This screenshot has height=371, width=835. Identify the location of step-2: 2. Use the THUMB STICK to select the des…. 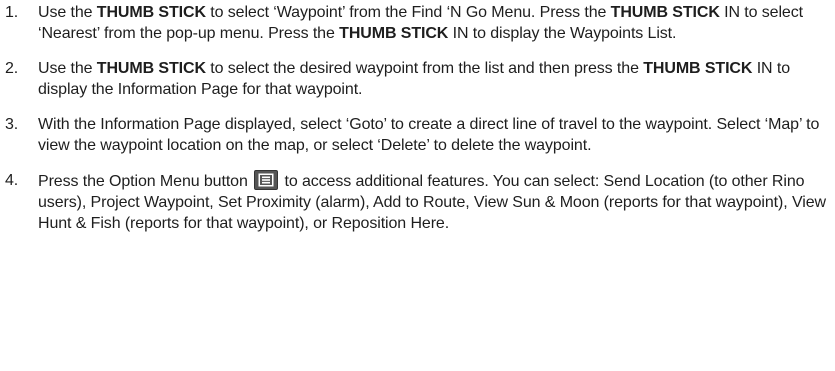
(417, 79).